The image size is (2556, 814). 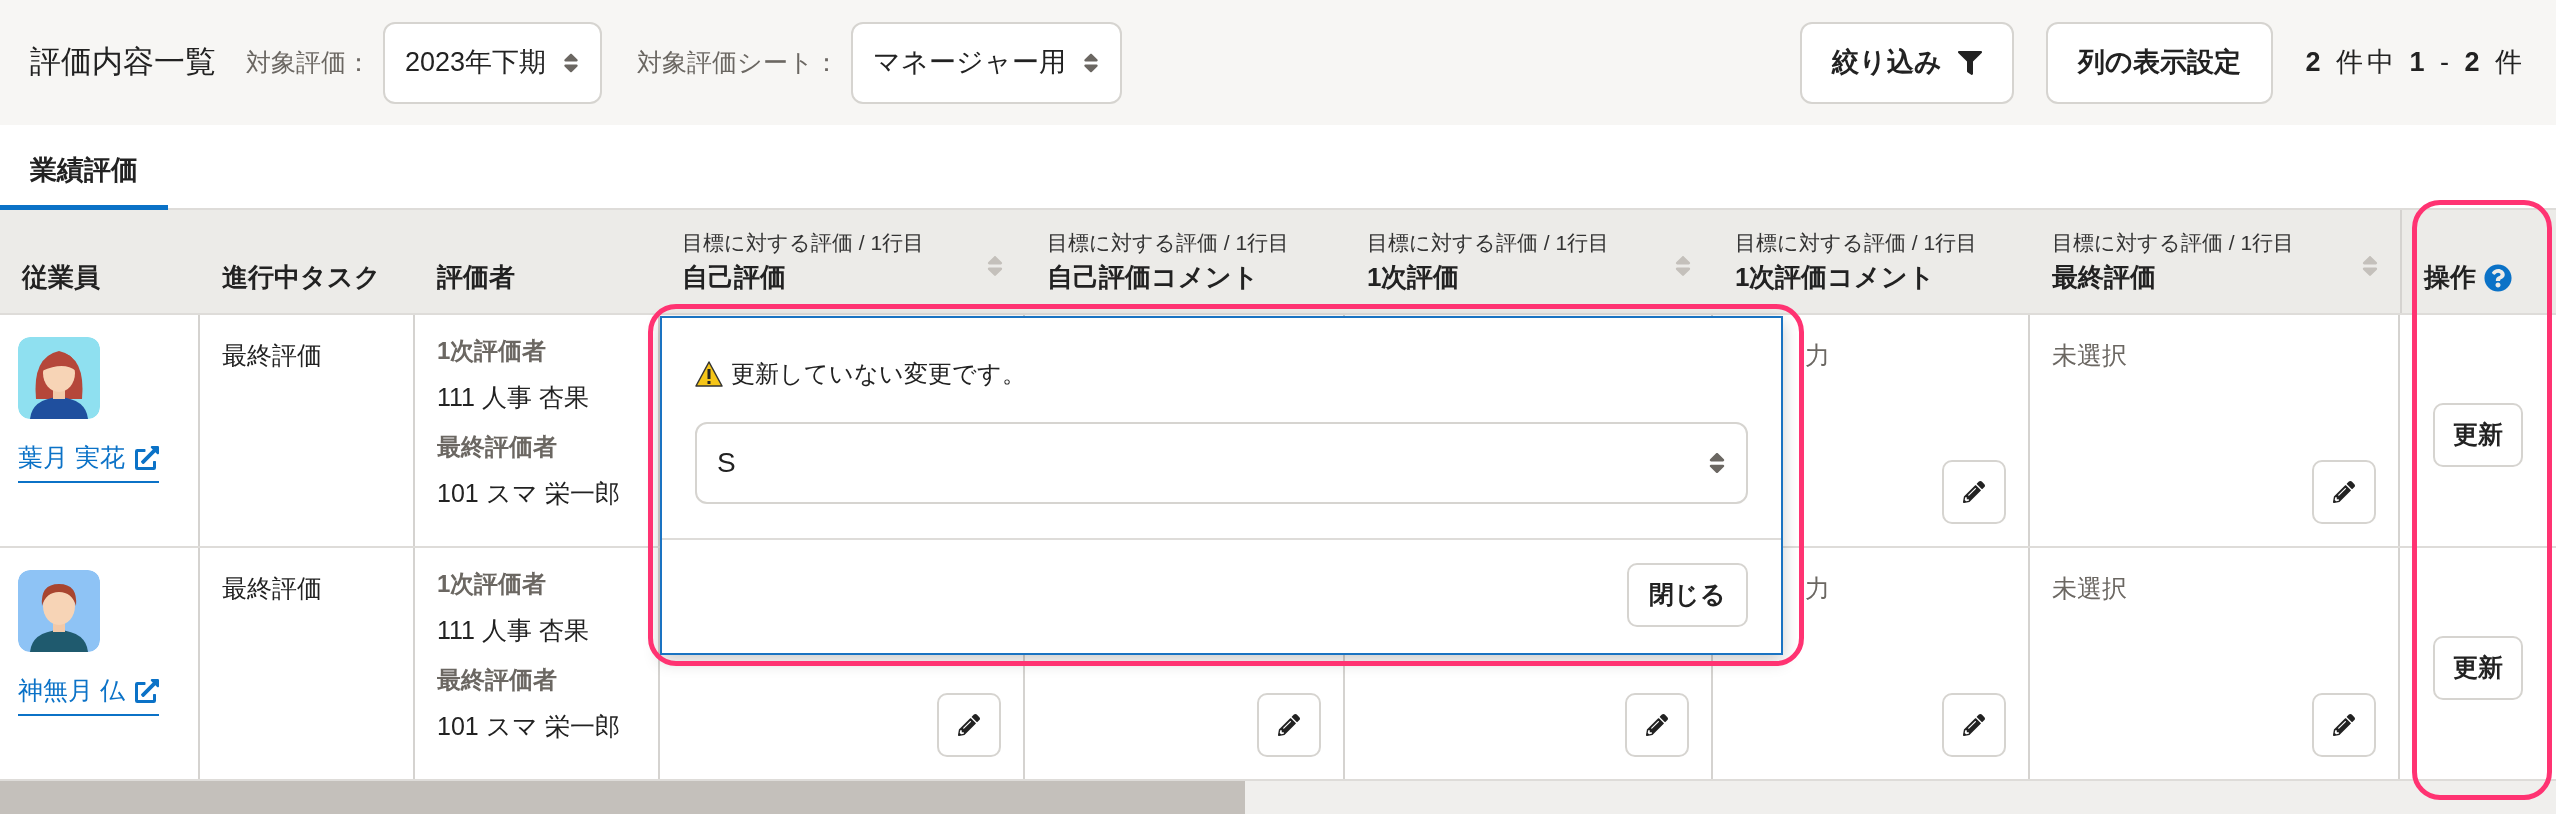 I want to click on column-header: 進行中タスク, so click(x=301, y=277).